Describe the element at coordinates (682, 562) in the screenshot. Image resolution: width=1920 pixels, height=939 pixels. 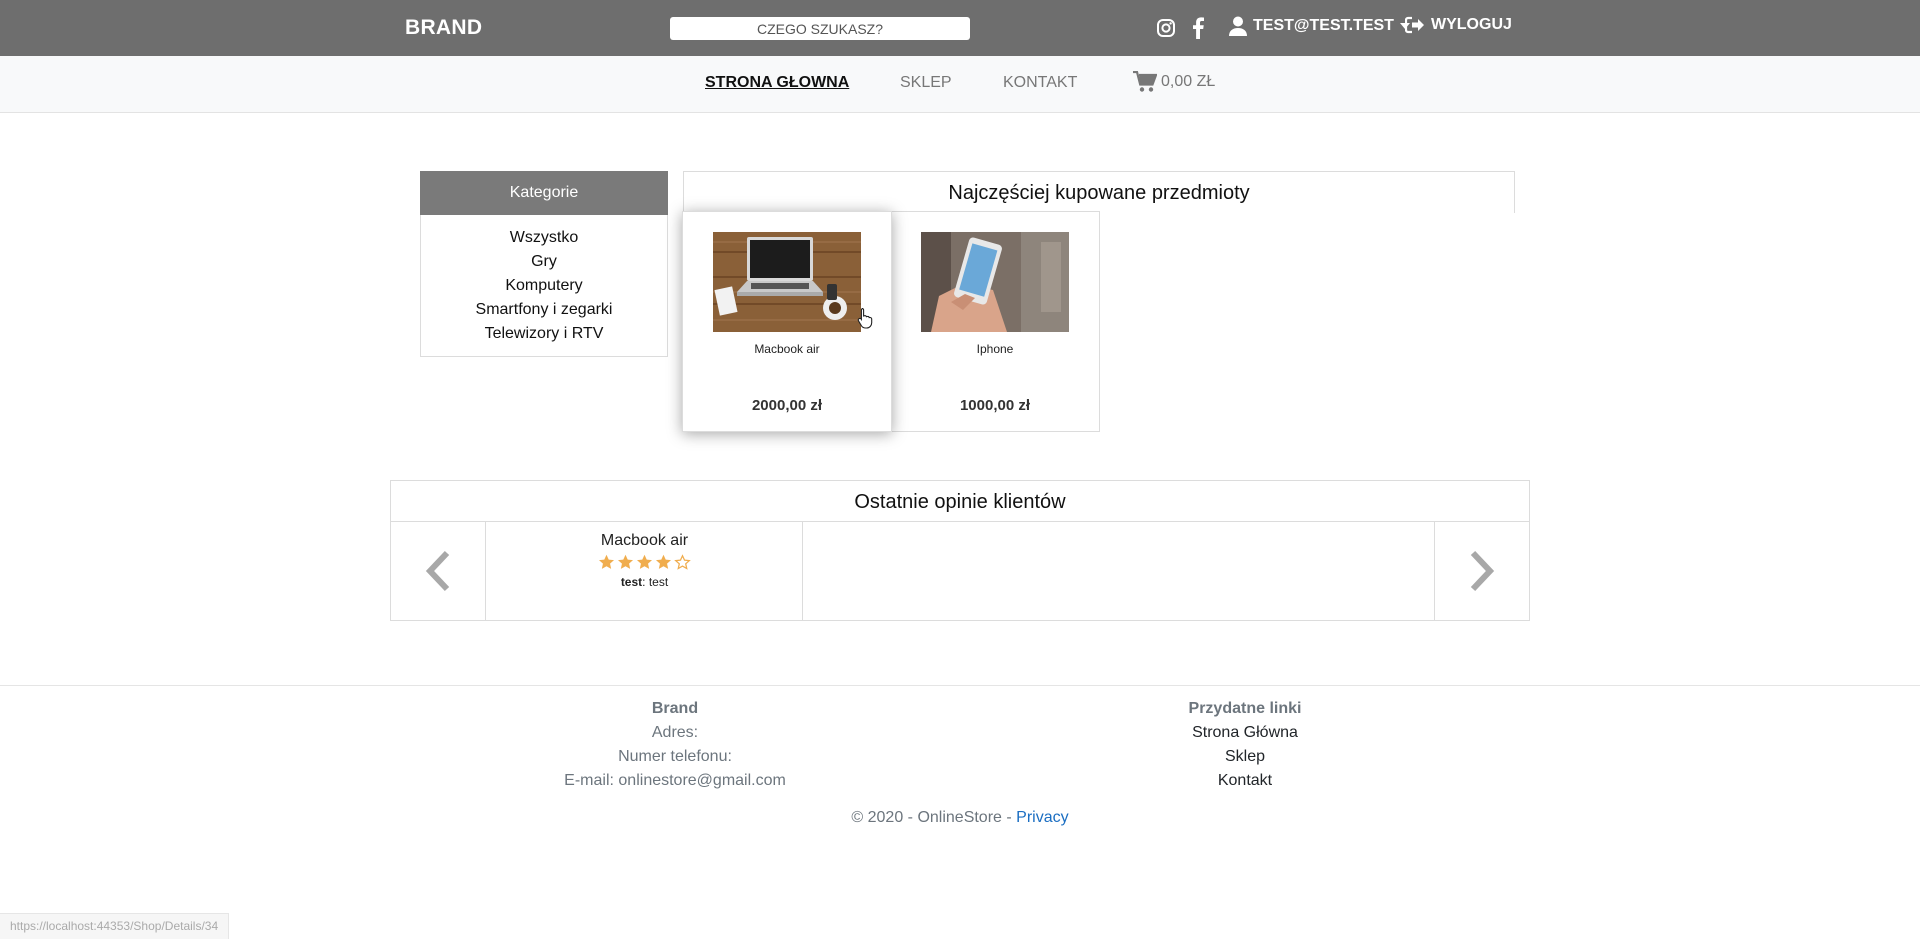
I see `star-empty-icon` at that location.